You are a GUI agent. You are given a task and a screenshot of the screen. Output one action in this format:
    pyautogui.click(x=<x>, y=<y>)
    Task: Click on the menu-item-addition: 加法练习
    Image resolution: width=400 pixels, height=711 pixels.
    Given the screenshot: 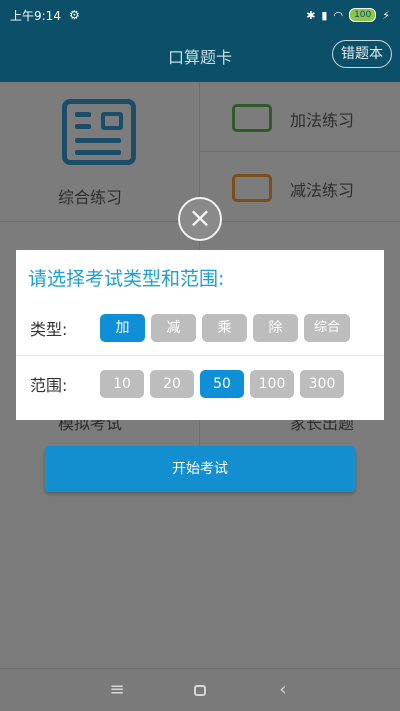 What is the action you would take?
    pyautogui.click(x=300, y=117)
    